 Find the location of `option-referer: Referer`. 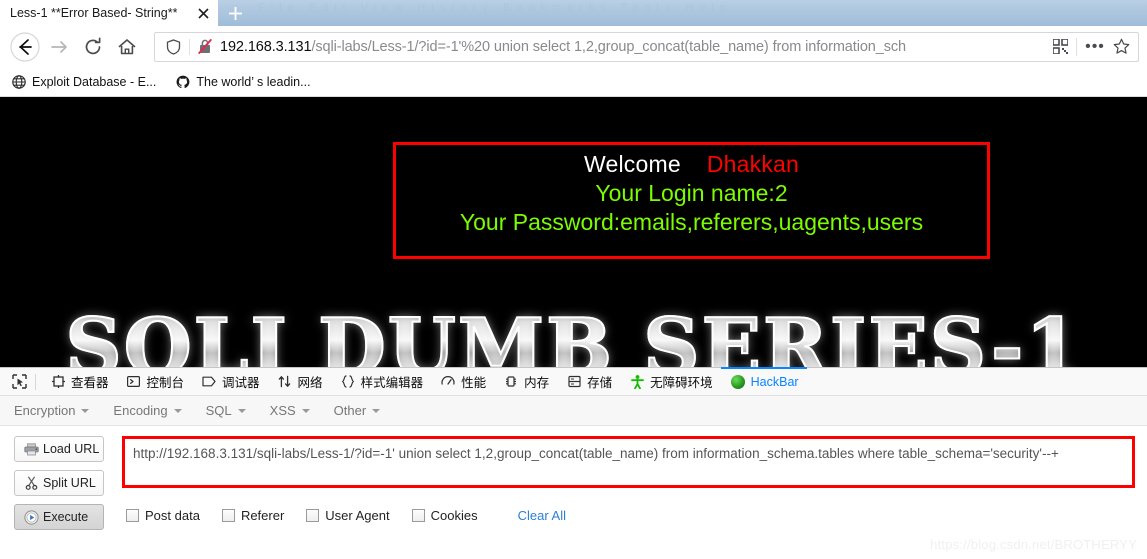

option-referer: Referer is located at coordinates (253, 515).